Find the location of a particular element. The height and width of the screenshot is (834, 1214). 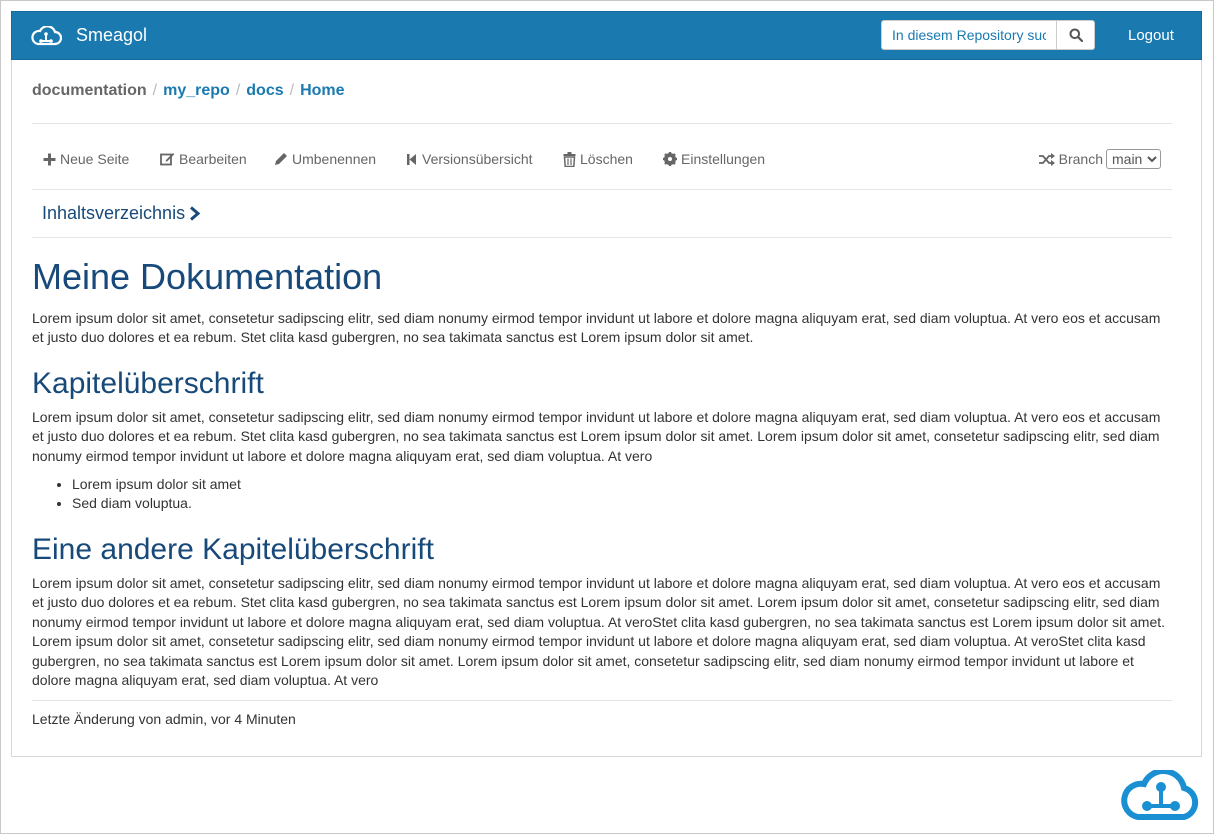

shuffle-icon is located at coordinates (1046, 159).